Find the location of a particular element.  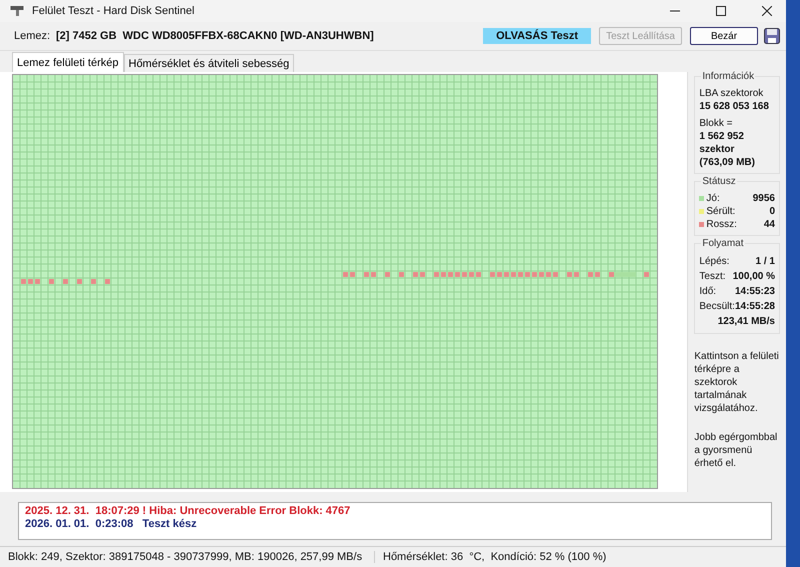

progress-value: 14:55:28 is located at coordinates (754, 306).